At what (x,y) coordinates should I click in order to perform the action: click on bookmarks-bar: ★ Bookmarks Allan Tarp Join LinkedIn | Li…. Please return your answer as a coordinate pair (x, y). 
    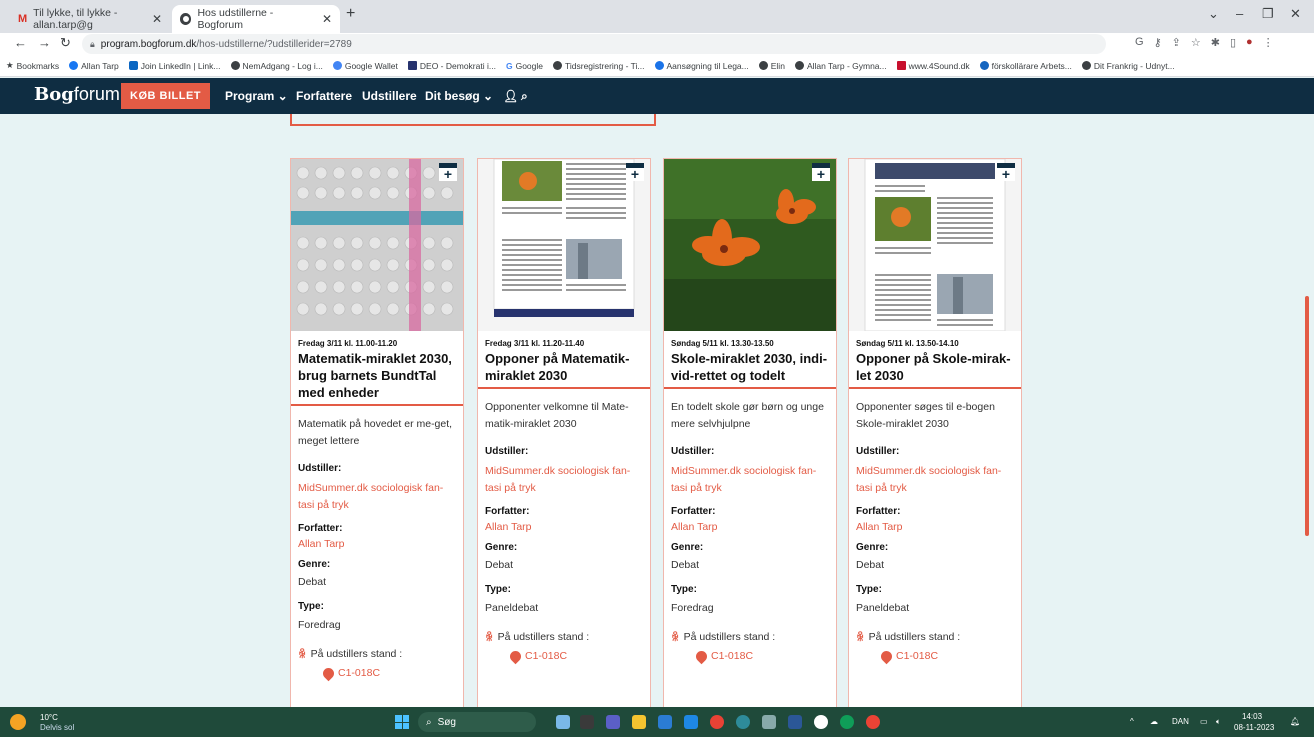
    Looking at the image, I should click on (657, 66).